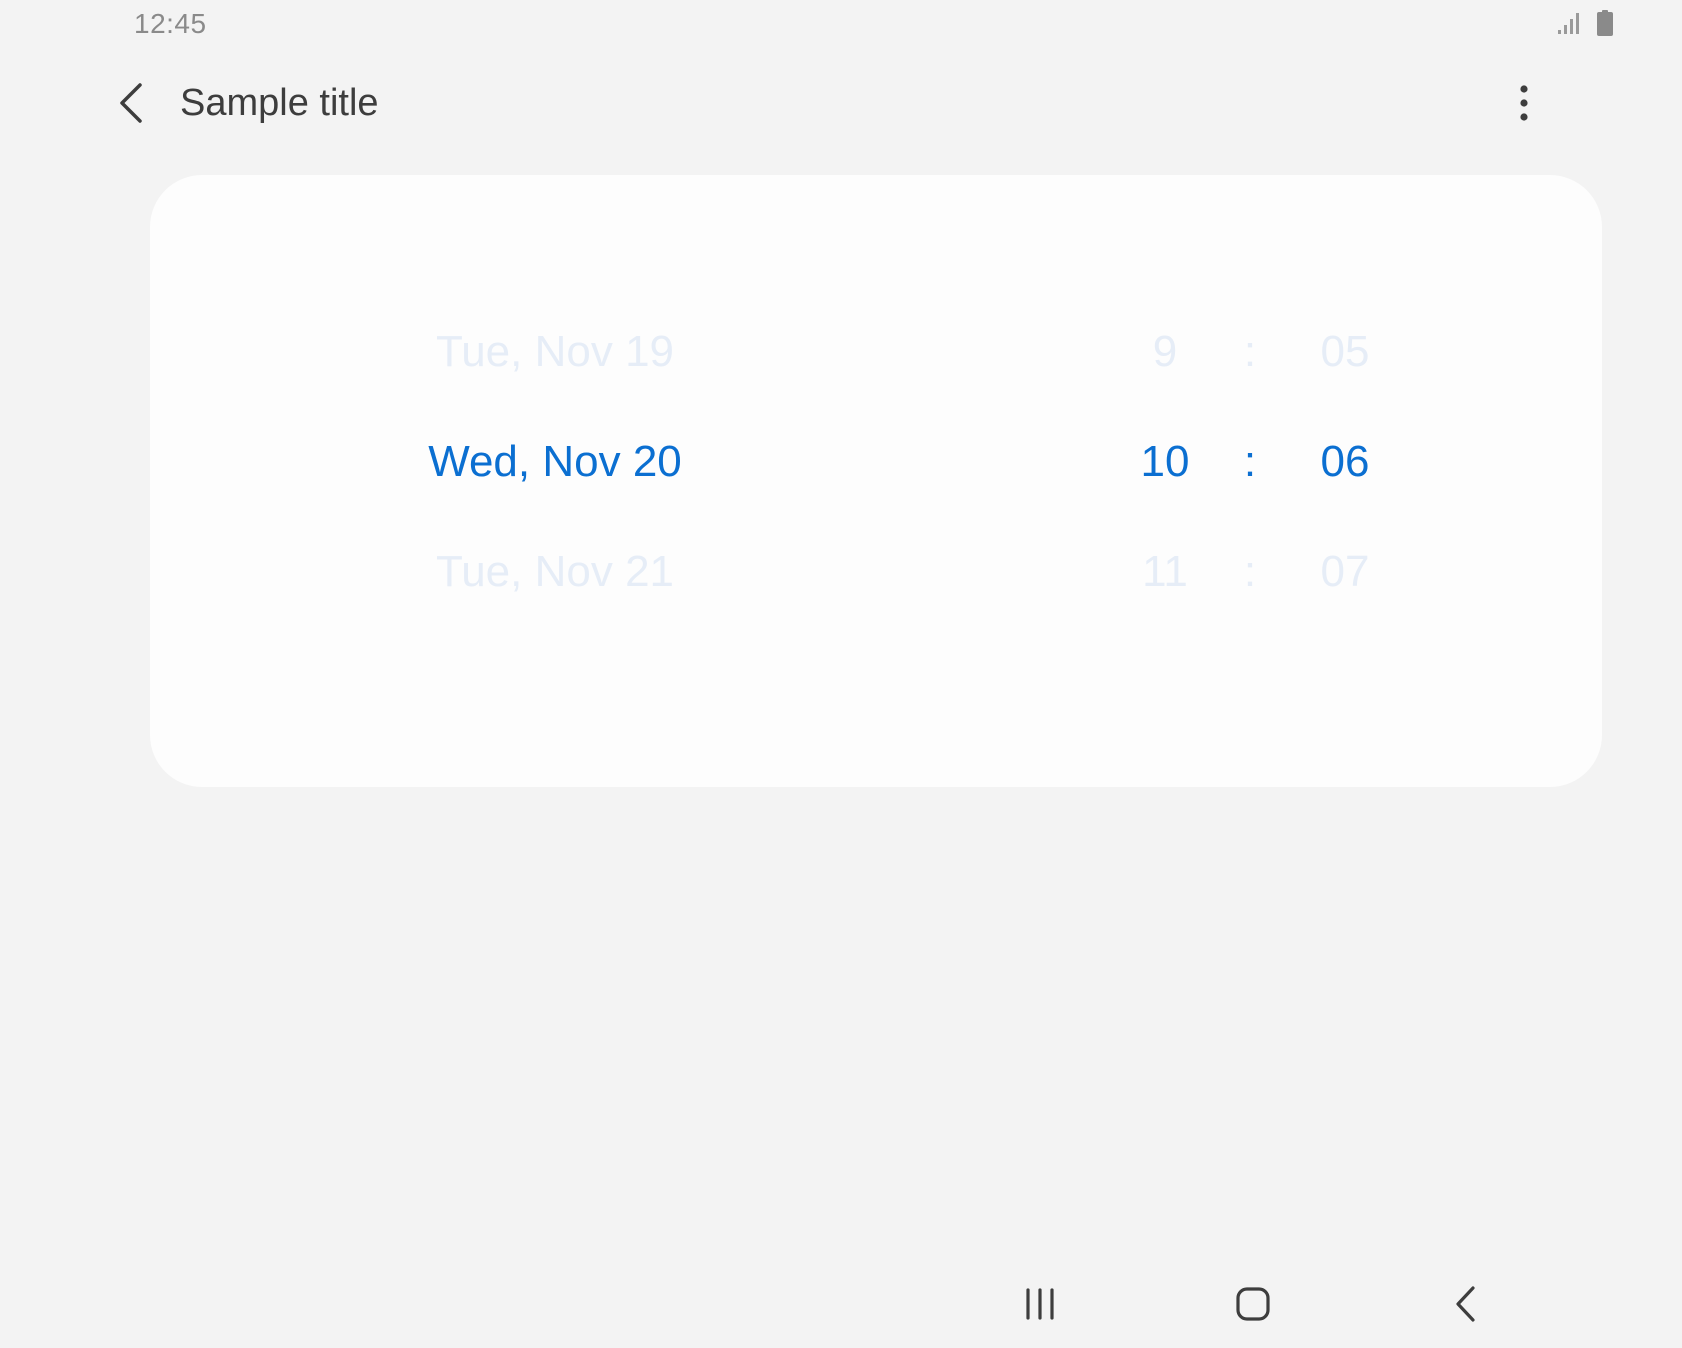  Describe the element at coordinates (841, 1308) in the screenshot. I see `navigation-bar` at that location.